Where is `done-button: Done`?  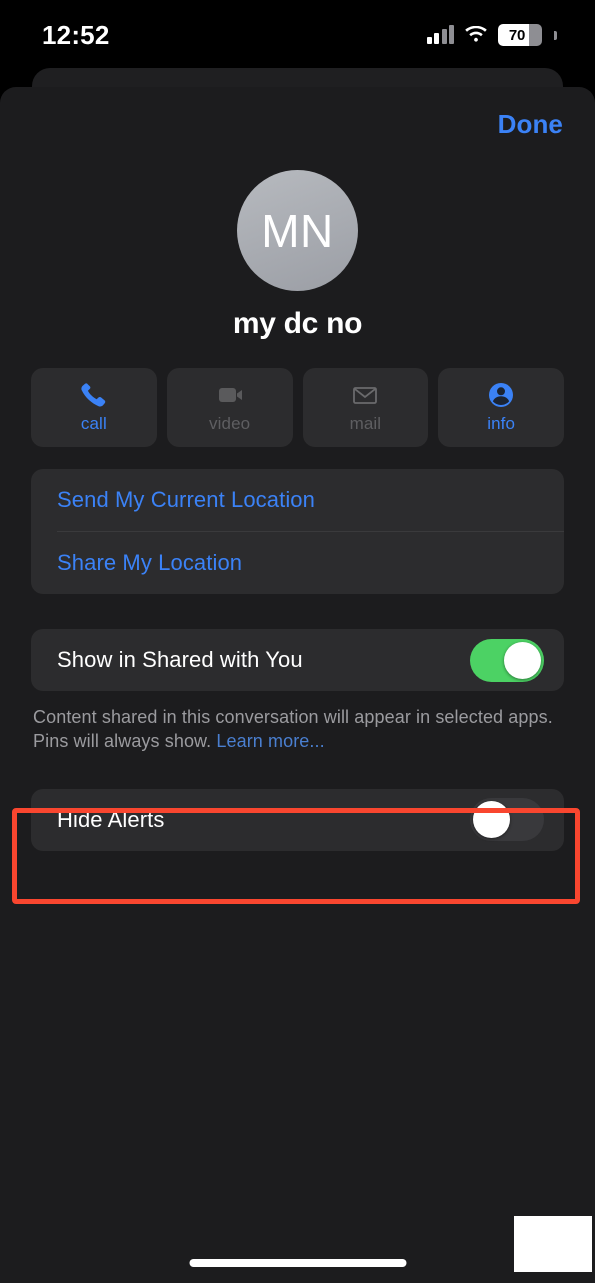
done-button: Done is located at coordinates (530, 124).